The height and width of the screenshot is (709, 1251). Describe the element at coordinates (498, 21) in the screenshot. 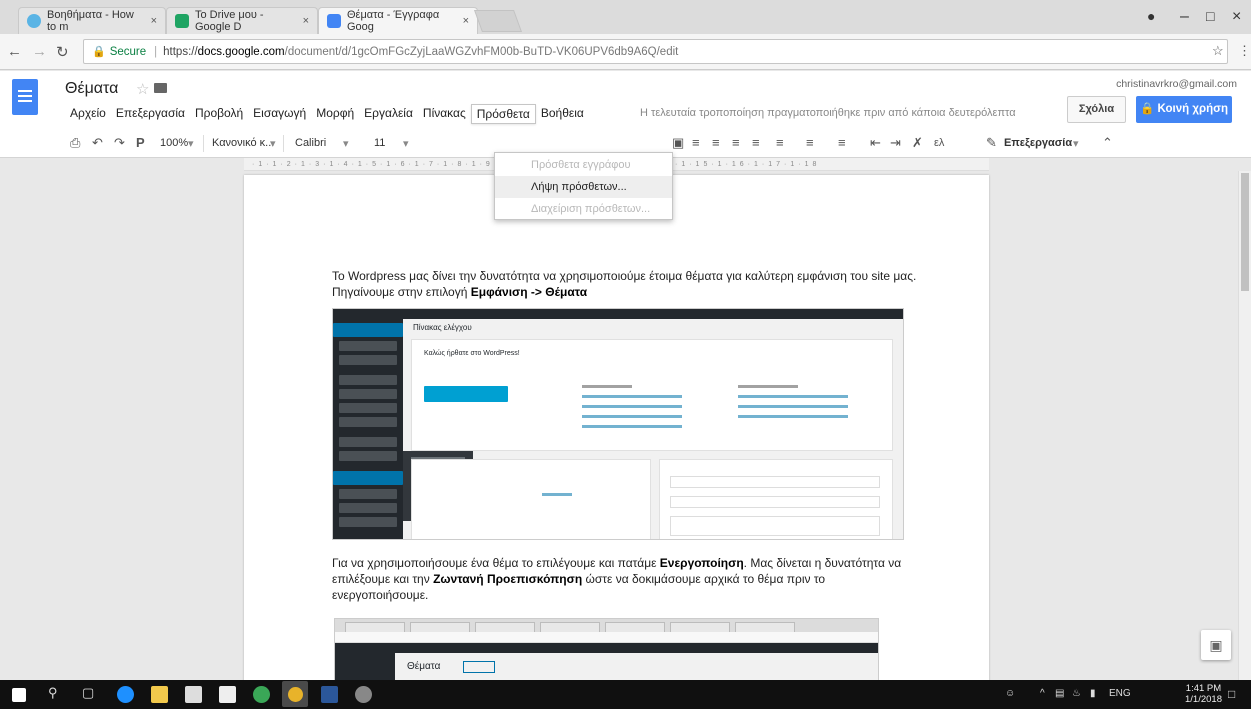

I see `new-tab-button` at that location.